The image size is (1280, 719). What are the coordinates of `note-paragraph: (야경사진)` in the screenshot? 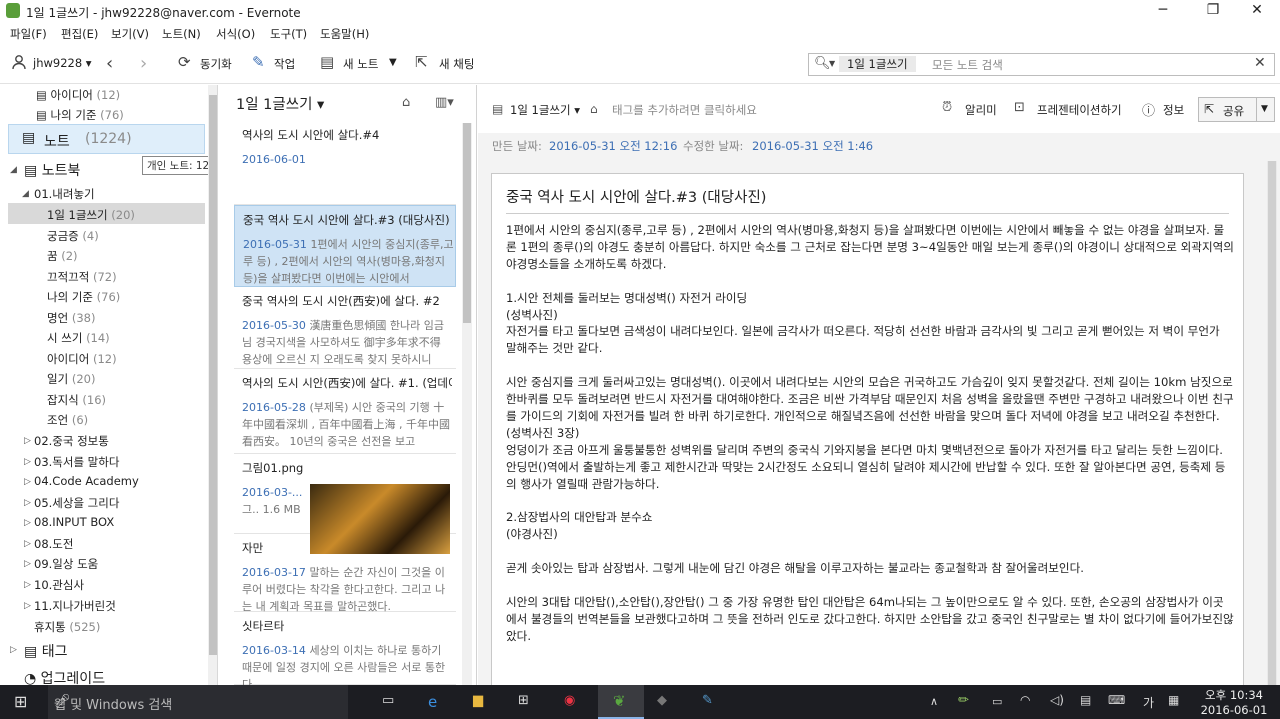 It's located at (870, 534).